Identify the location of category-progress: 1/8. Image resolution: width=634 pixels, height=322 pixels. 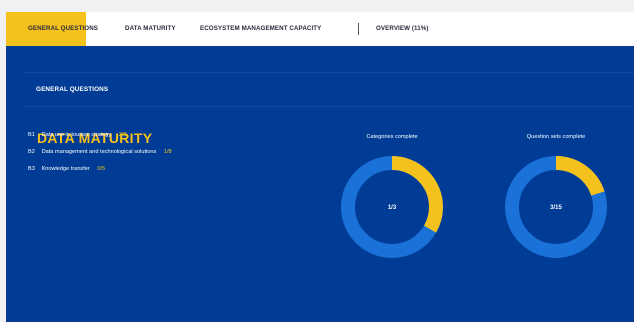
(167, 152).